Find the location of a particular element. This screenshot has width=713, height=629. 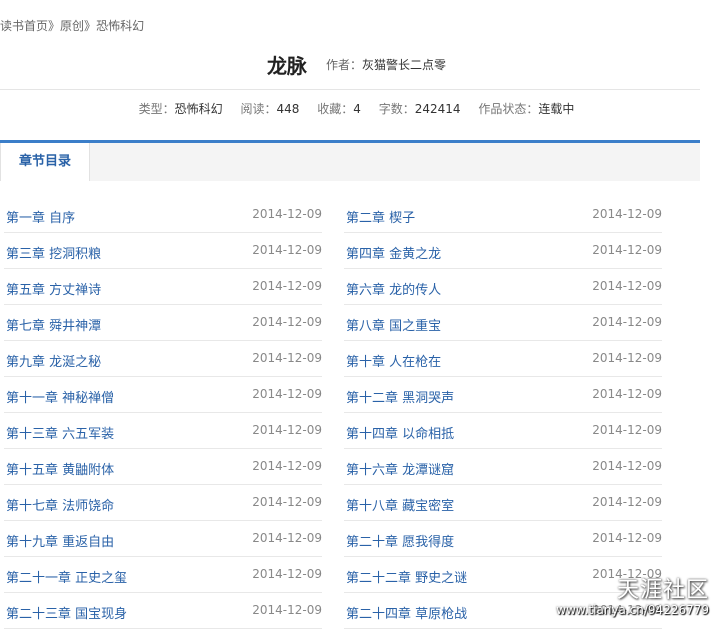

chapter-row: 第二十四章 草原枪战 2014-12-09 is located at coordinates (503, 611).